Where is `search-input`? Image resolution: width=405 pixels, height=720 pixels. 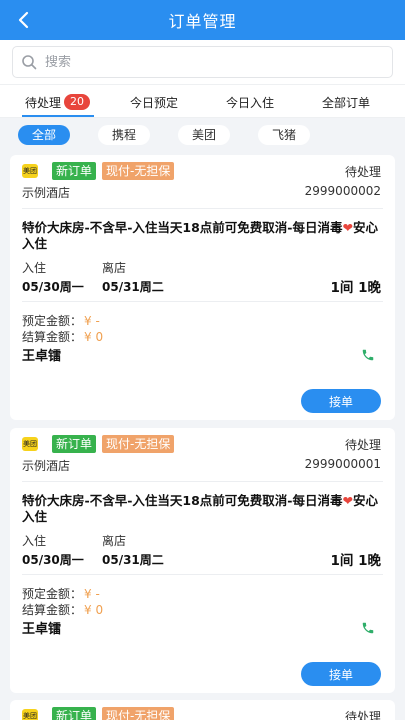 search-input is located at coordinates (205, 62).